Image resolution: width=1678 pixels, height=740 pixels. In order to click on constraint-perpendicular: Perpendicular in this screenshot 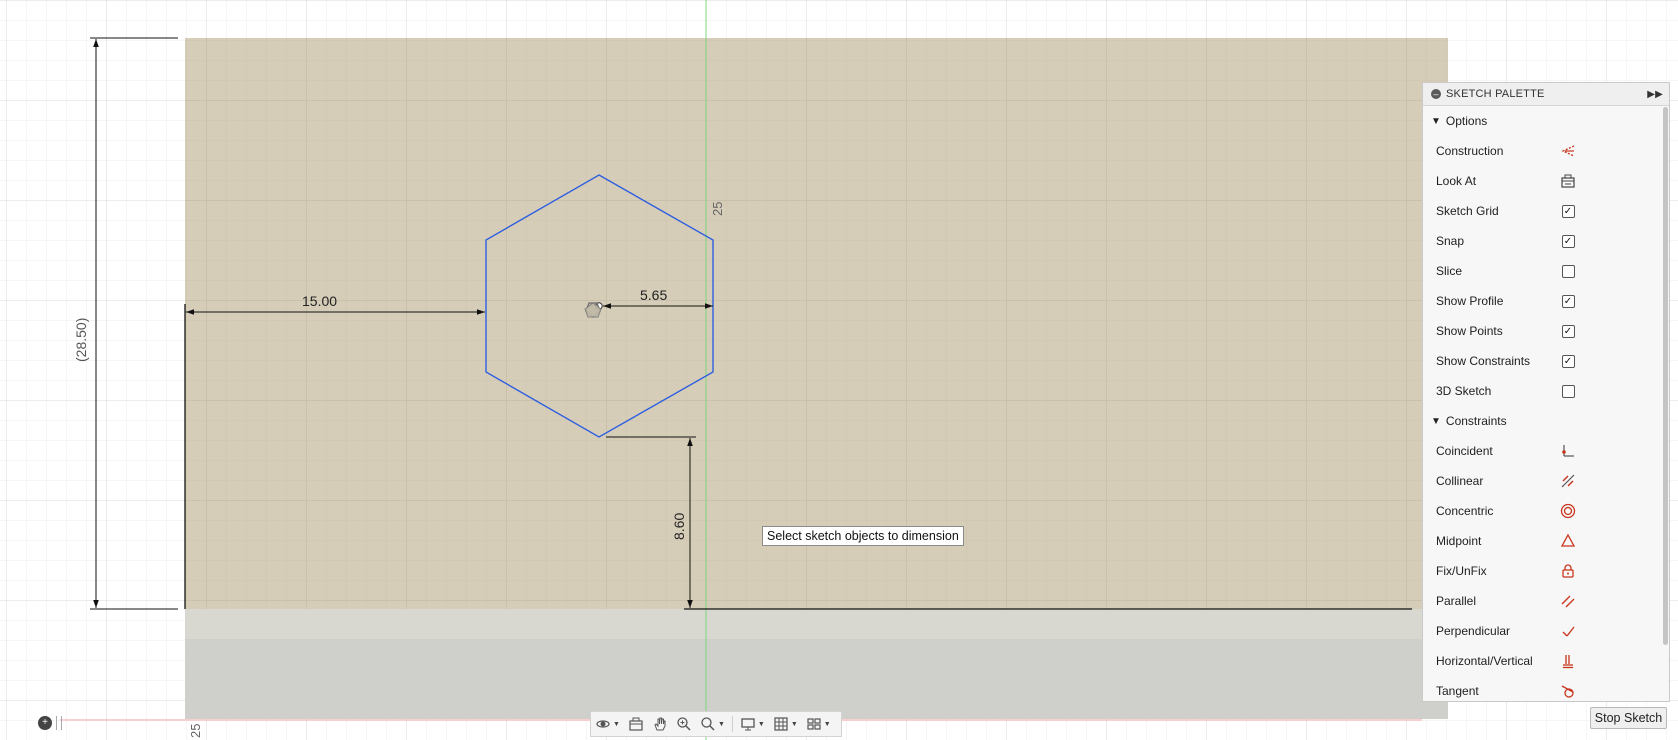, I will do `click(1546, 631)`.